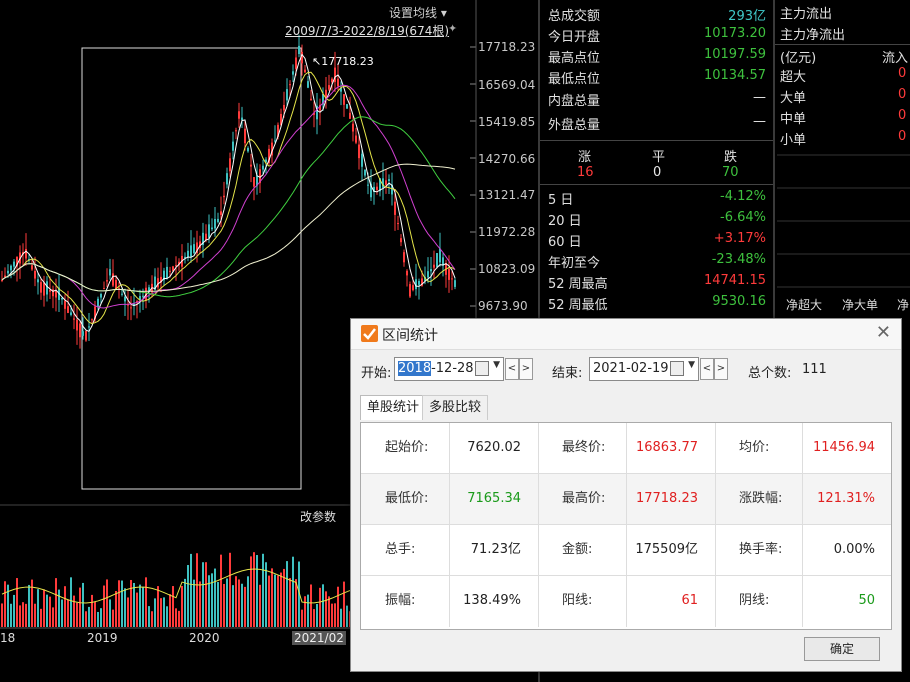 The image size is (910, 682). Describe the element at coordinates (393, 407) in the screenshot. I see `tab-single-stock: 单股统计` at that location.